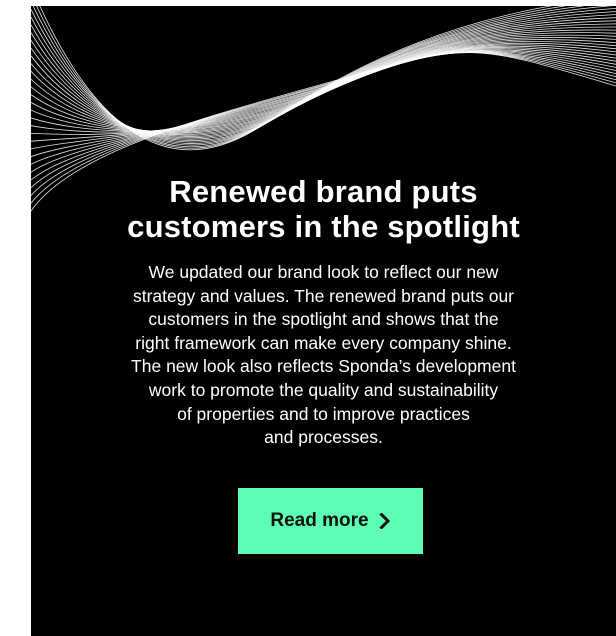 The height and width of the screenshot is (636, 616). I want to click on read-more-label: Read more, so click(319, 520).